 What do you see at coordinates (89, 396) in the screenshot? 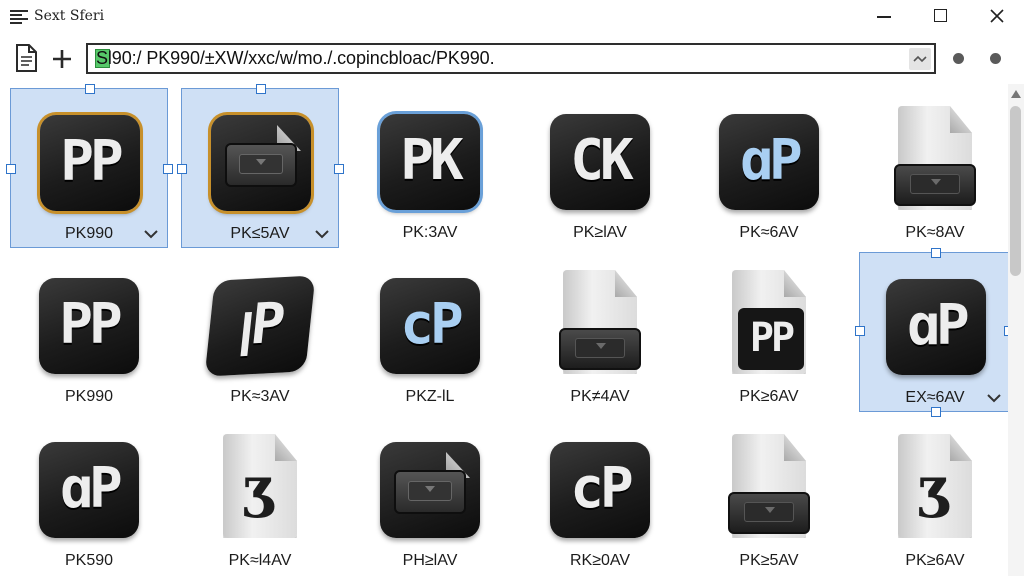
I see `file-label: PK990` at bounding box center [89, 396].